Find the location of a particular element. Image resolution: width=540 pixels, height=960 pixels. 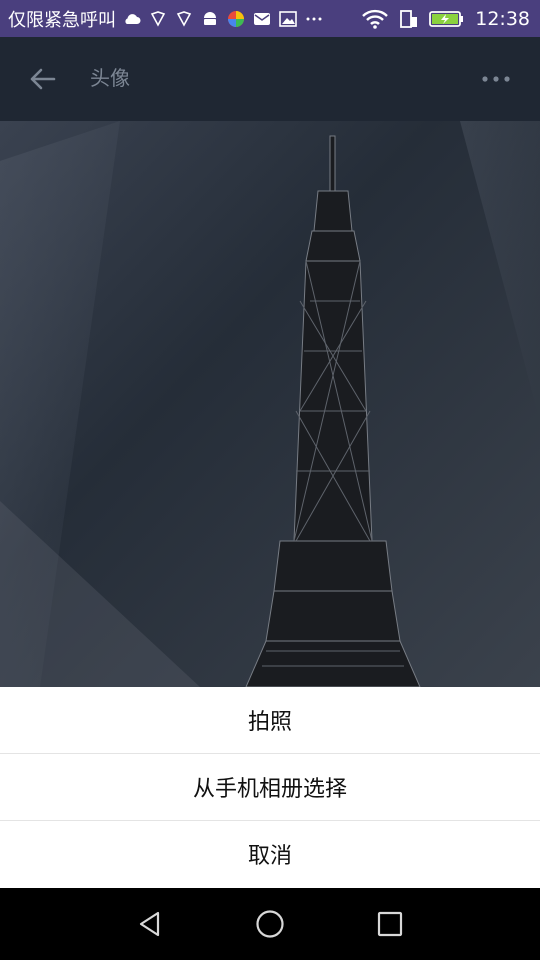

wifi-icon is located at coordinates (375, 19).